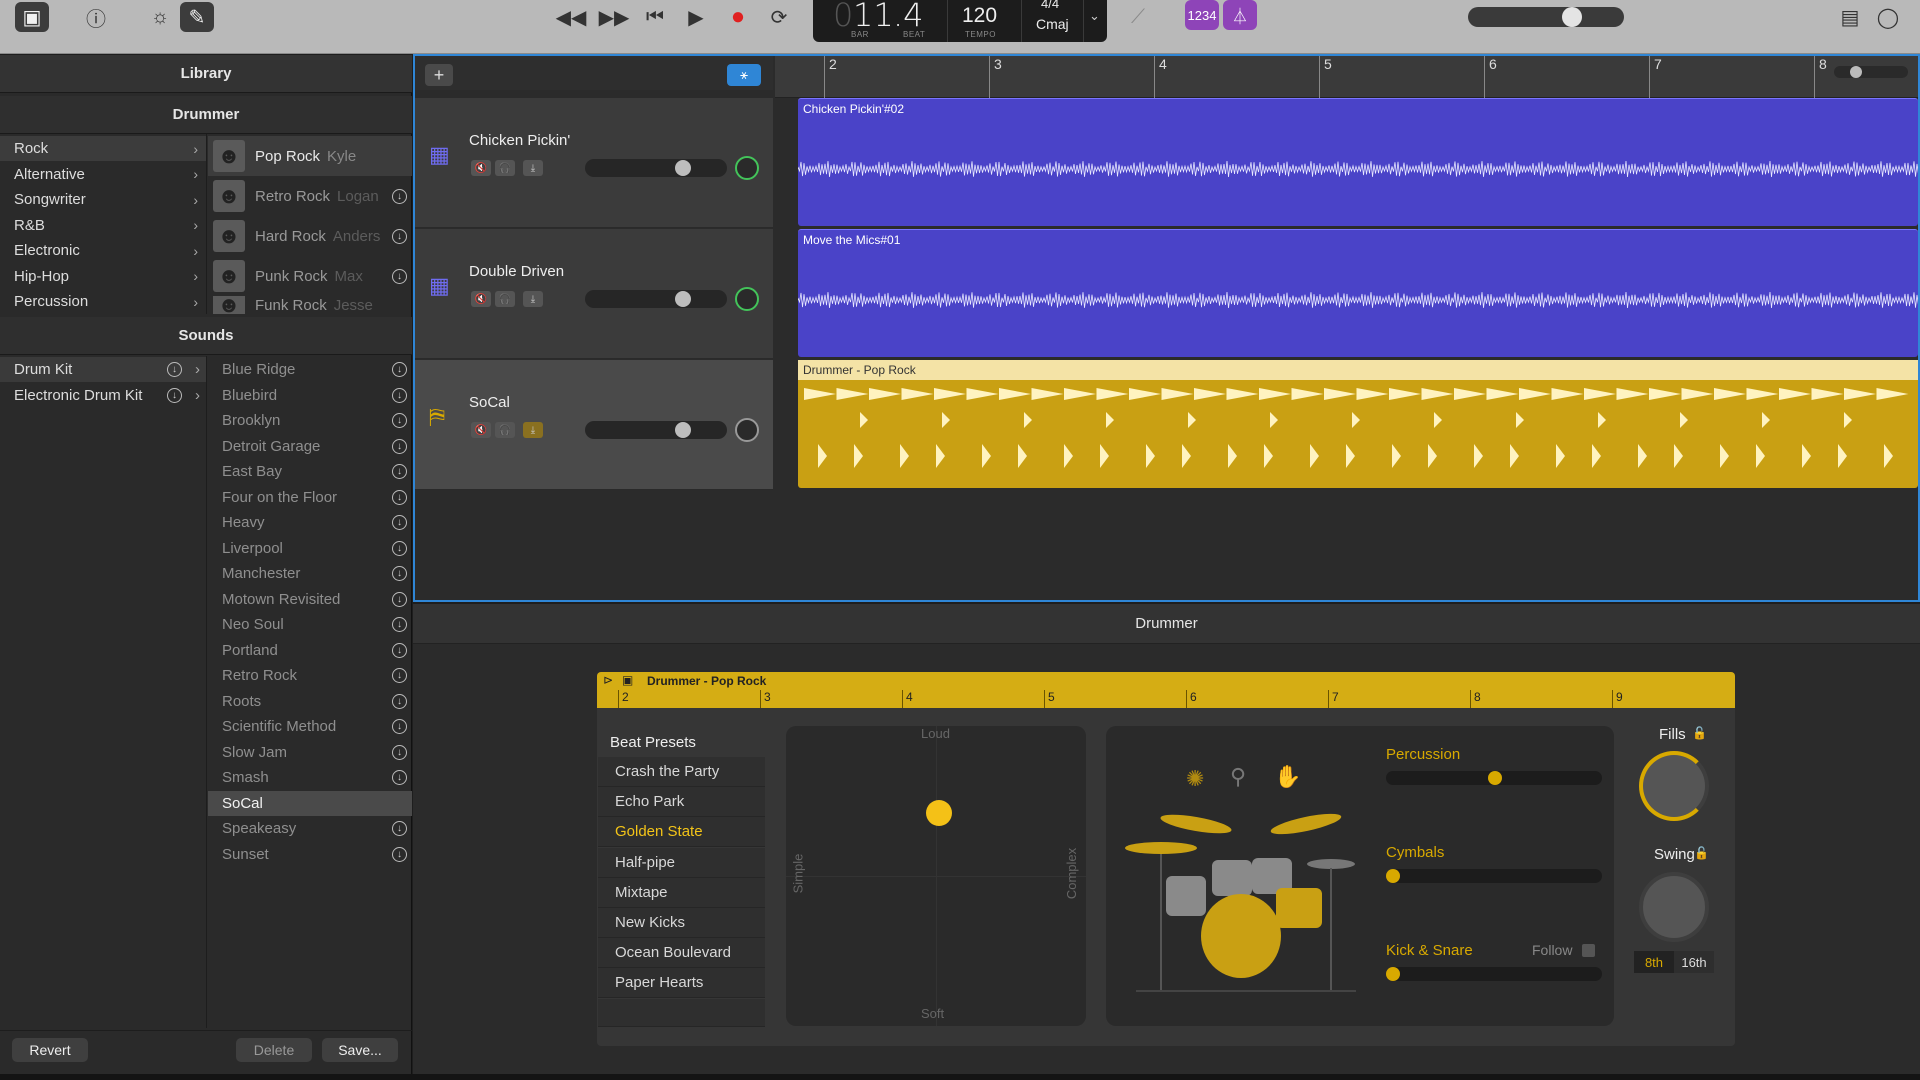 This screenshot has width=1920, height=1080. Describe the element at coordinates (310, 650) in the screenshot. I see `sound-item: Portland ↓` at that location.